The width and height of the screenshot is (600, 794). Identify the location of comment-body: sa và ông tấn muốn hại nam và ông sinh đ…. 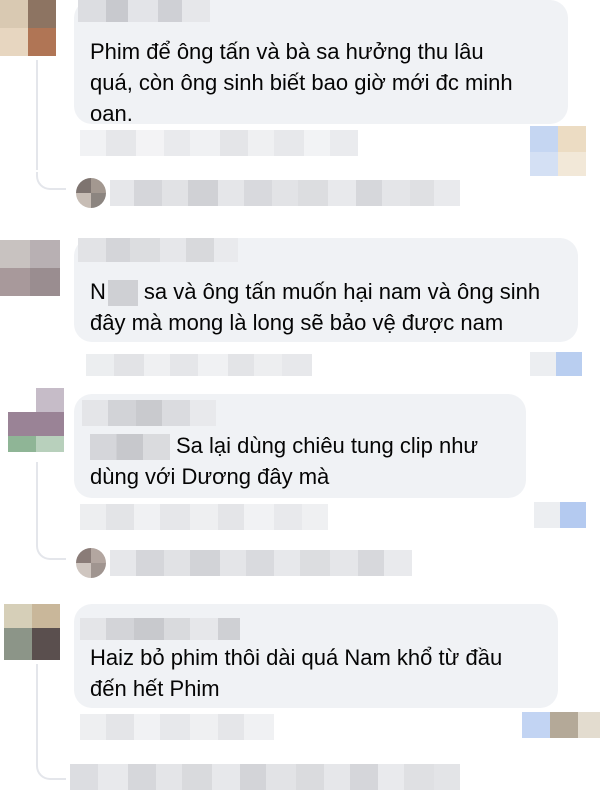
(315, 307).